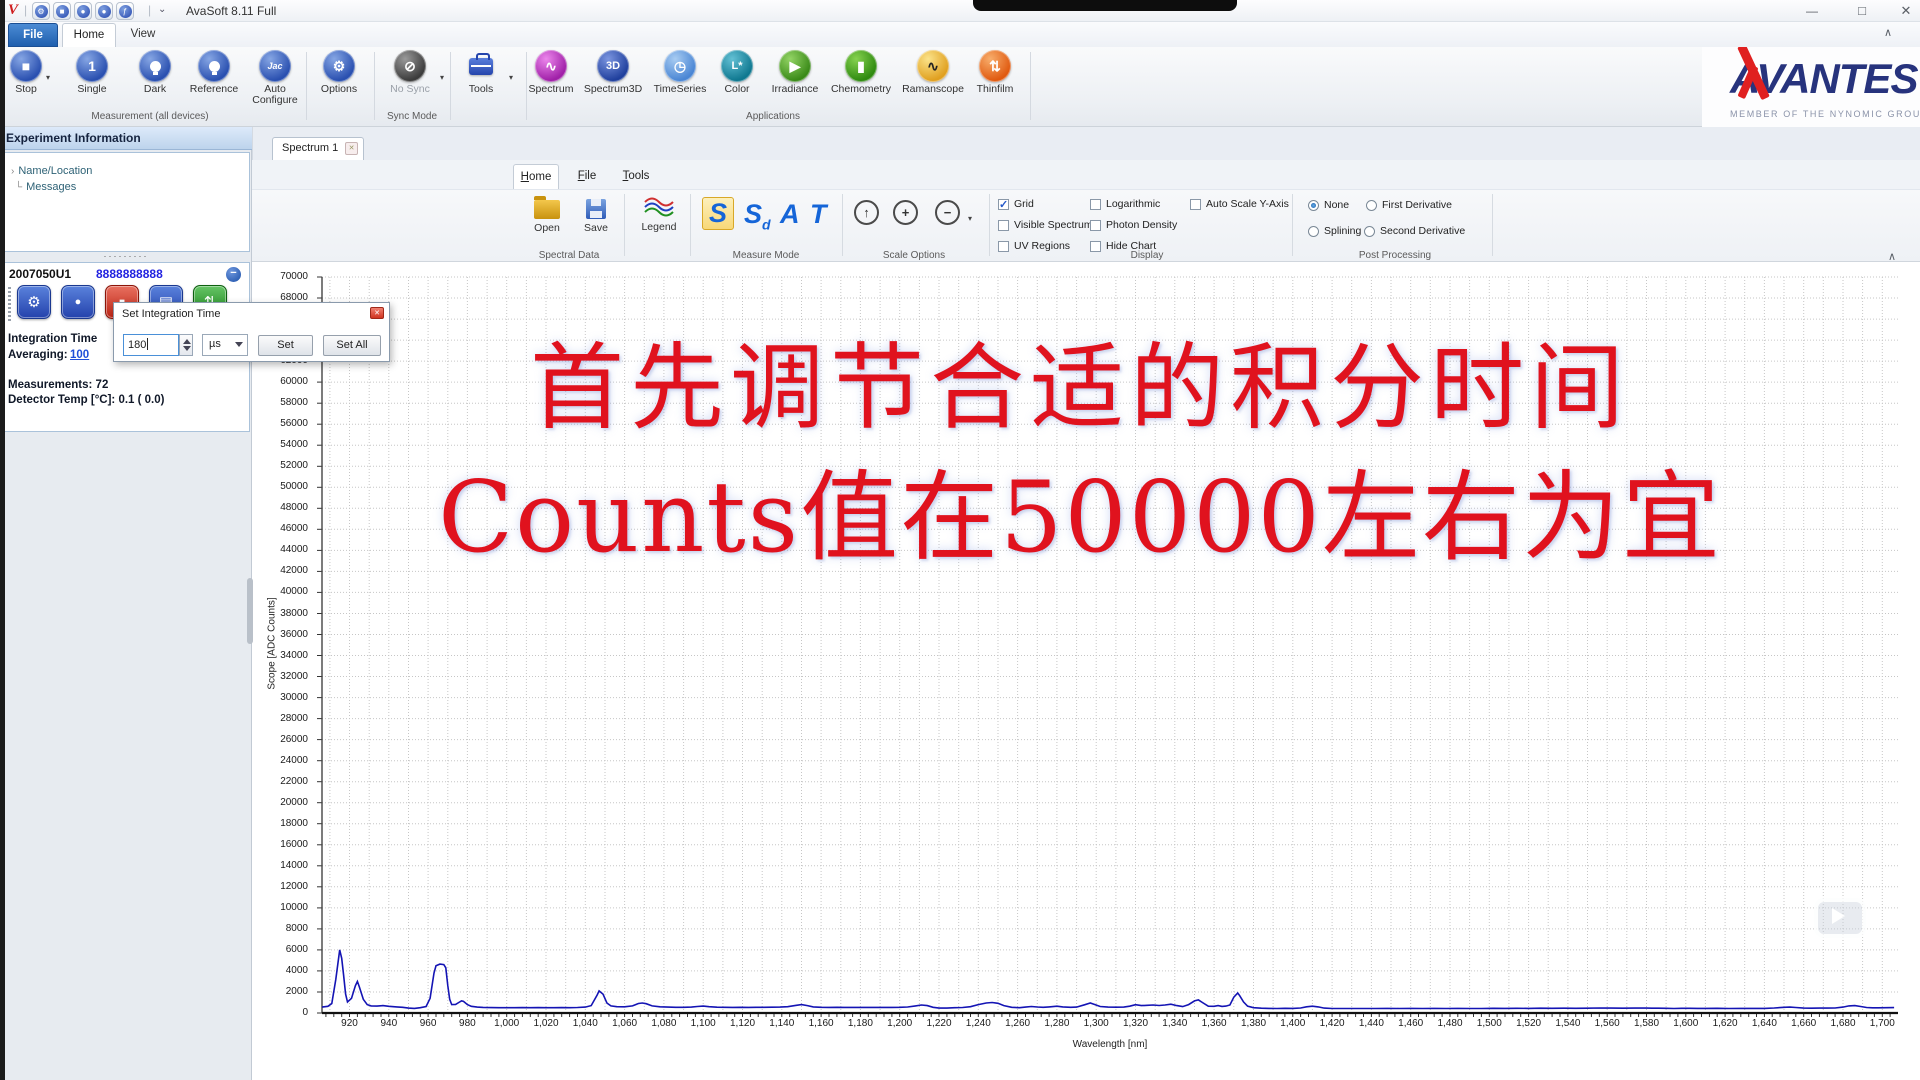 This screenshot has height=1080, width=1920. I want to click on auto-configure-icon: Jac, so click(275, 66).